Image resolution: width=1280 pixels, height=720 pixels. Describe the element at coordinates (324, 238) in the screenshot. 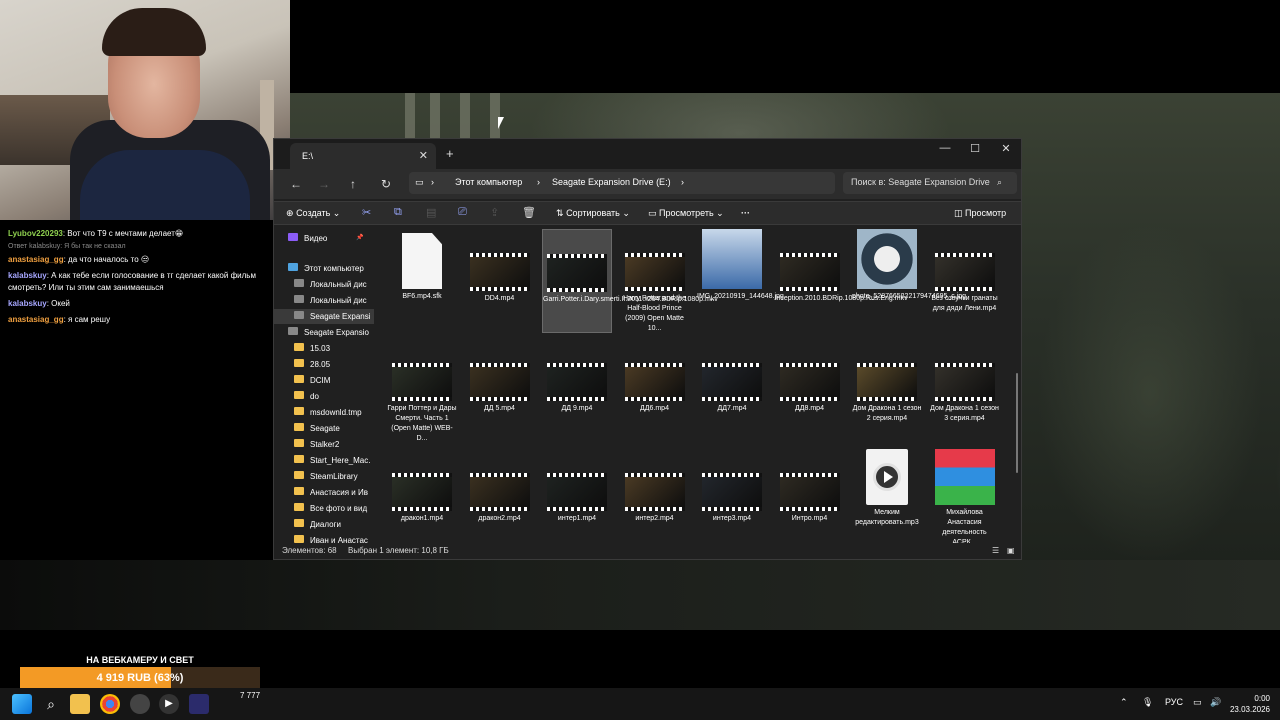

I see `sidebar-item: Видео 📌` at that location.